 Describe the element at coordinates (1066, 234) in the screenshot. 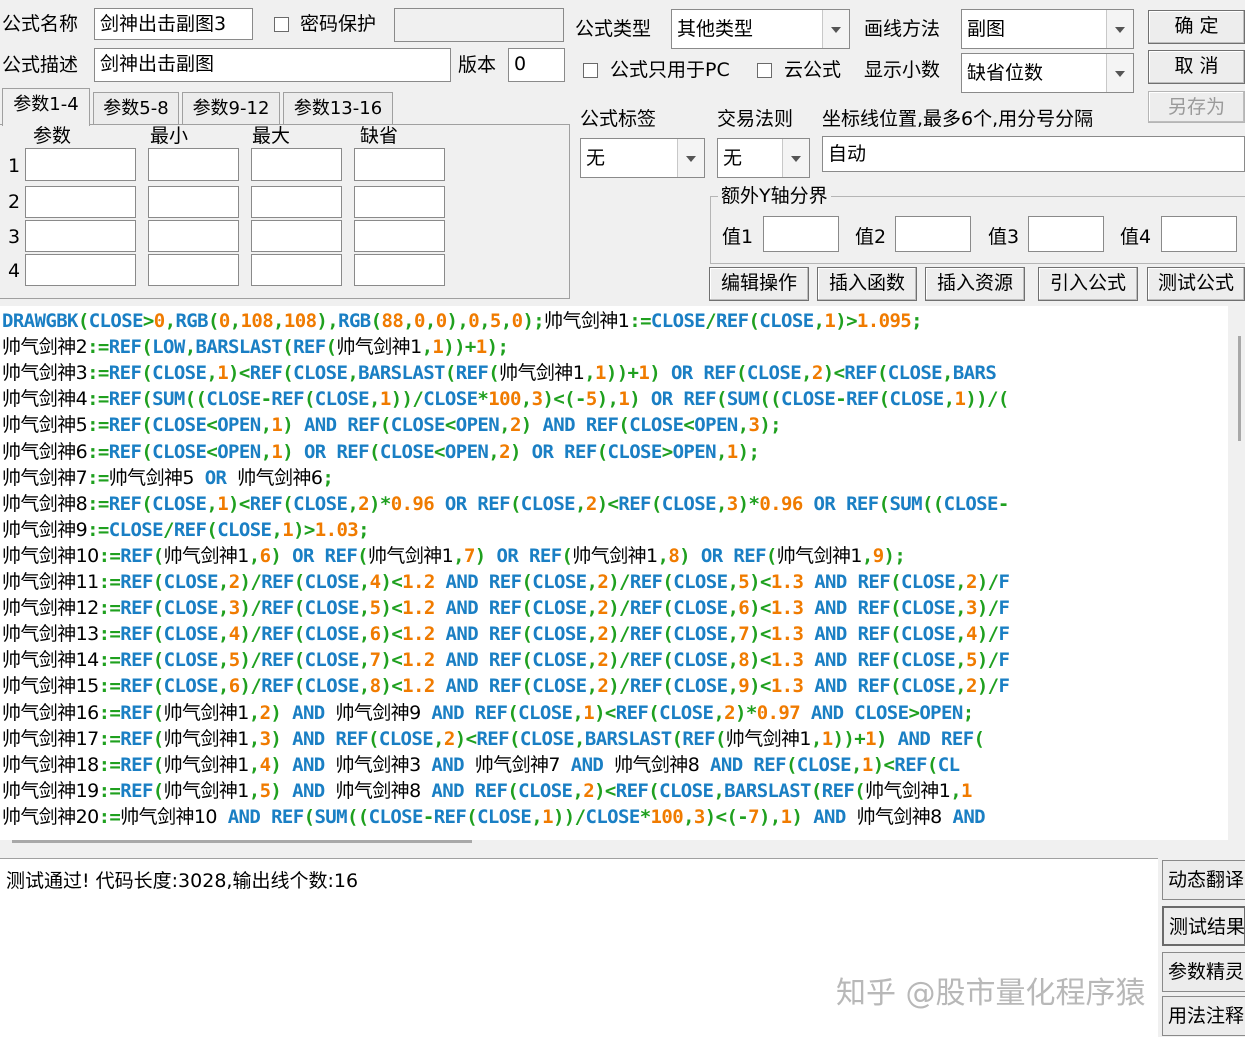

I see `value3-input` at that location.